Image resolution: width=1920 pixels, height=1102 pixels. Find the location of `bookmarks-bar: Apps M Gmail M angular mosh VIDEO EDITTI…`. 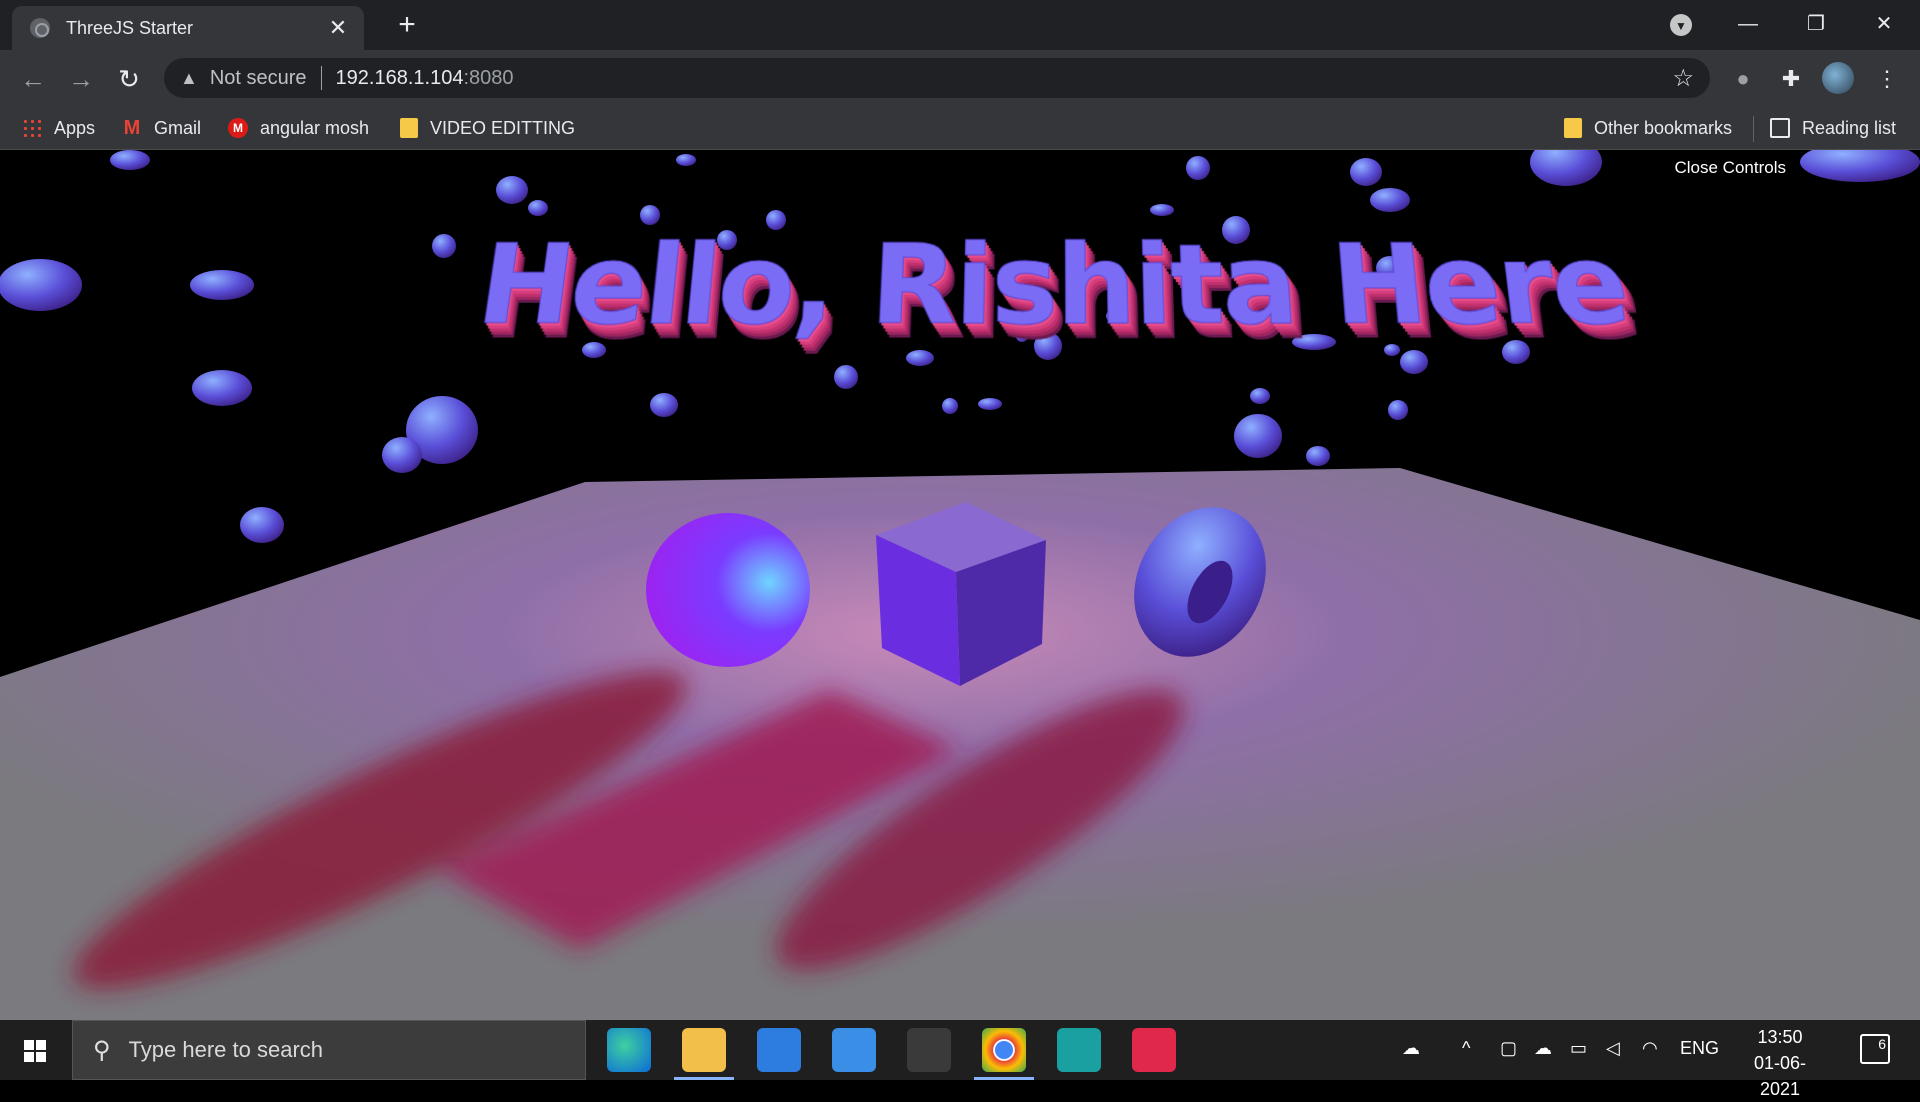

bookmarks-bar: Apps M Gmail M angular mosh VIDEO EDITTI… is located at coordinates (960, 128).